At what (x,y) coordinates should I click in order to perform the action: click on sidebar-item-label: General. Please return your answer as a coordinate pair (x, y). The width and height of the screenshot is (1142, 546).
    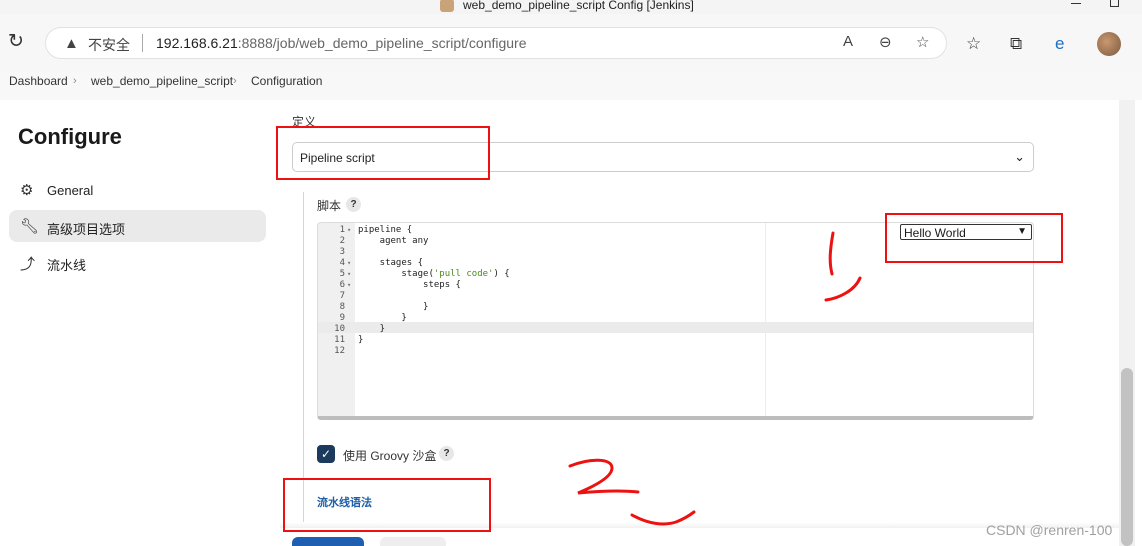
    Looking at the image, I should click on (70, 190).